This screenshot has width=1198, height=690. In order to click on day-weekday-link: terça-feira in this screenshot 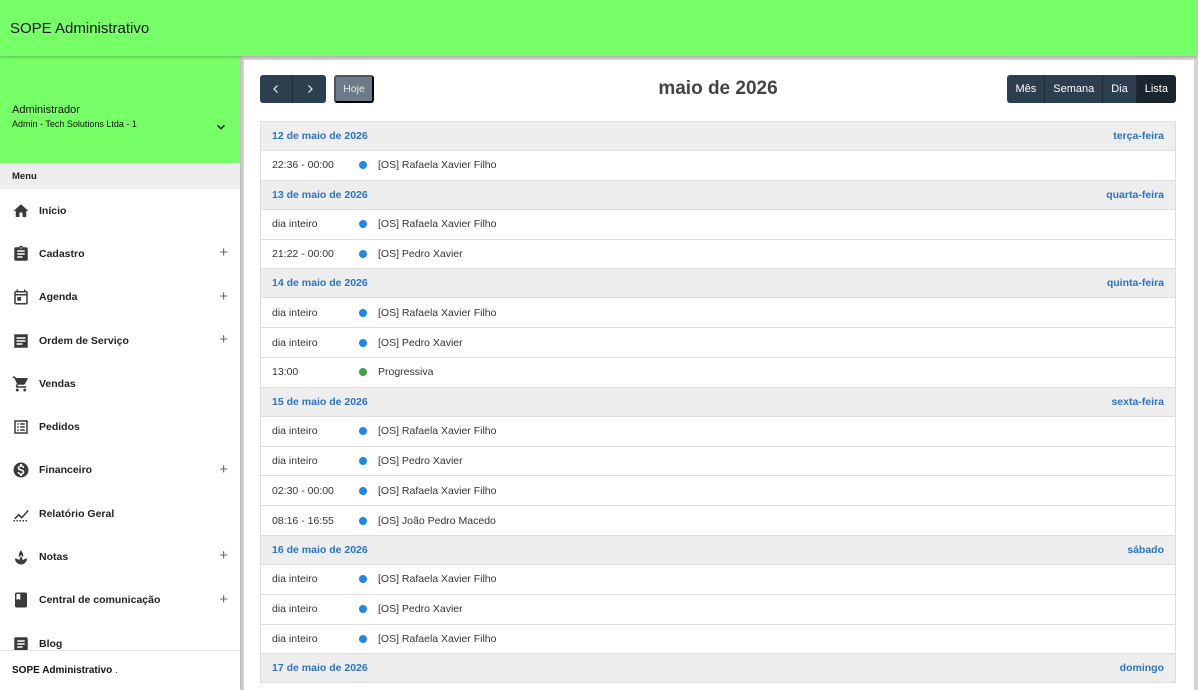, I will do `click(1138, 136)`.